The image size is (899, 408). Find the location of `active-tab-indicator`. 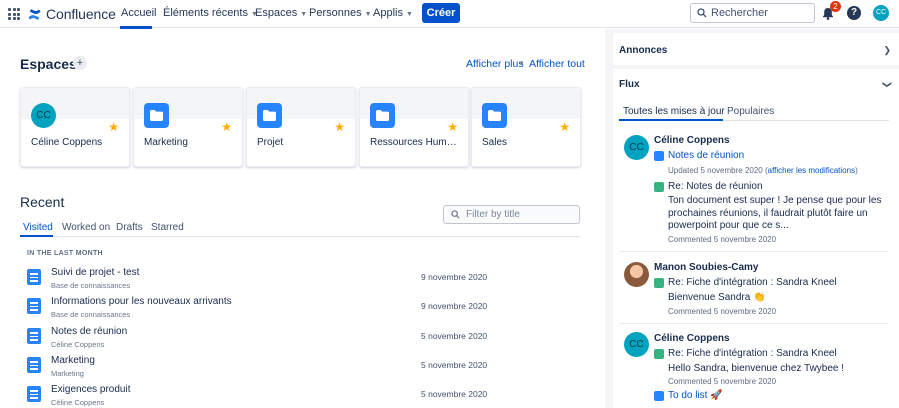

active-tab-indicator is located at coordinates (36, 236).